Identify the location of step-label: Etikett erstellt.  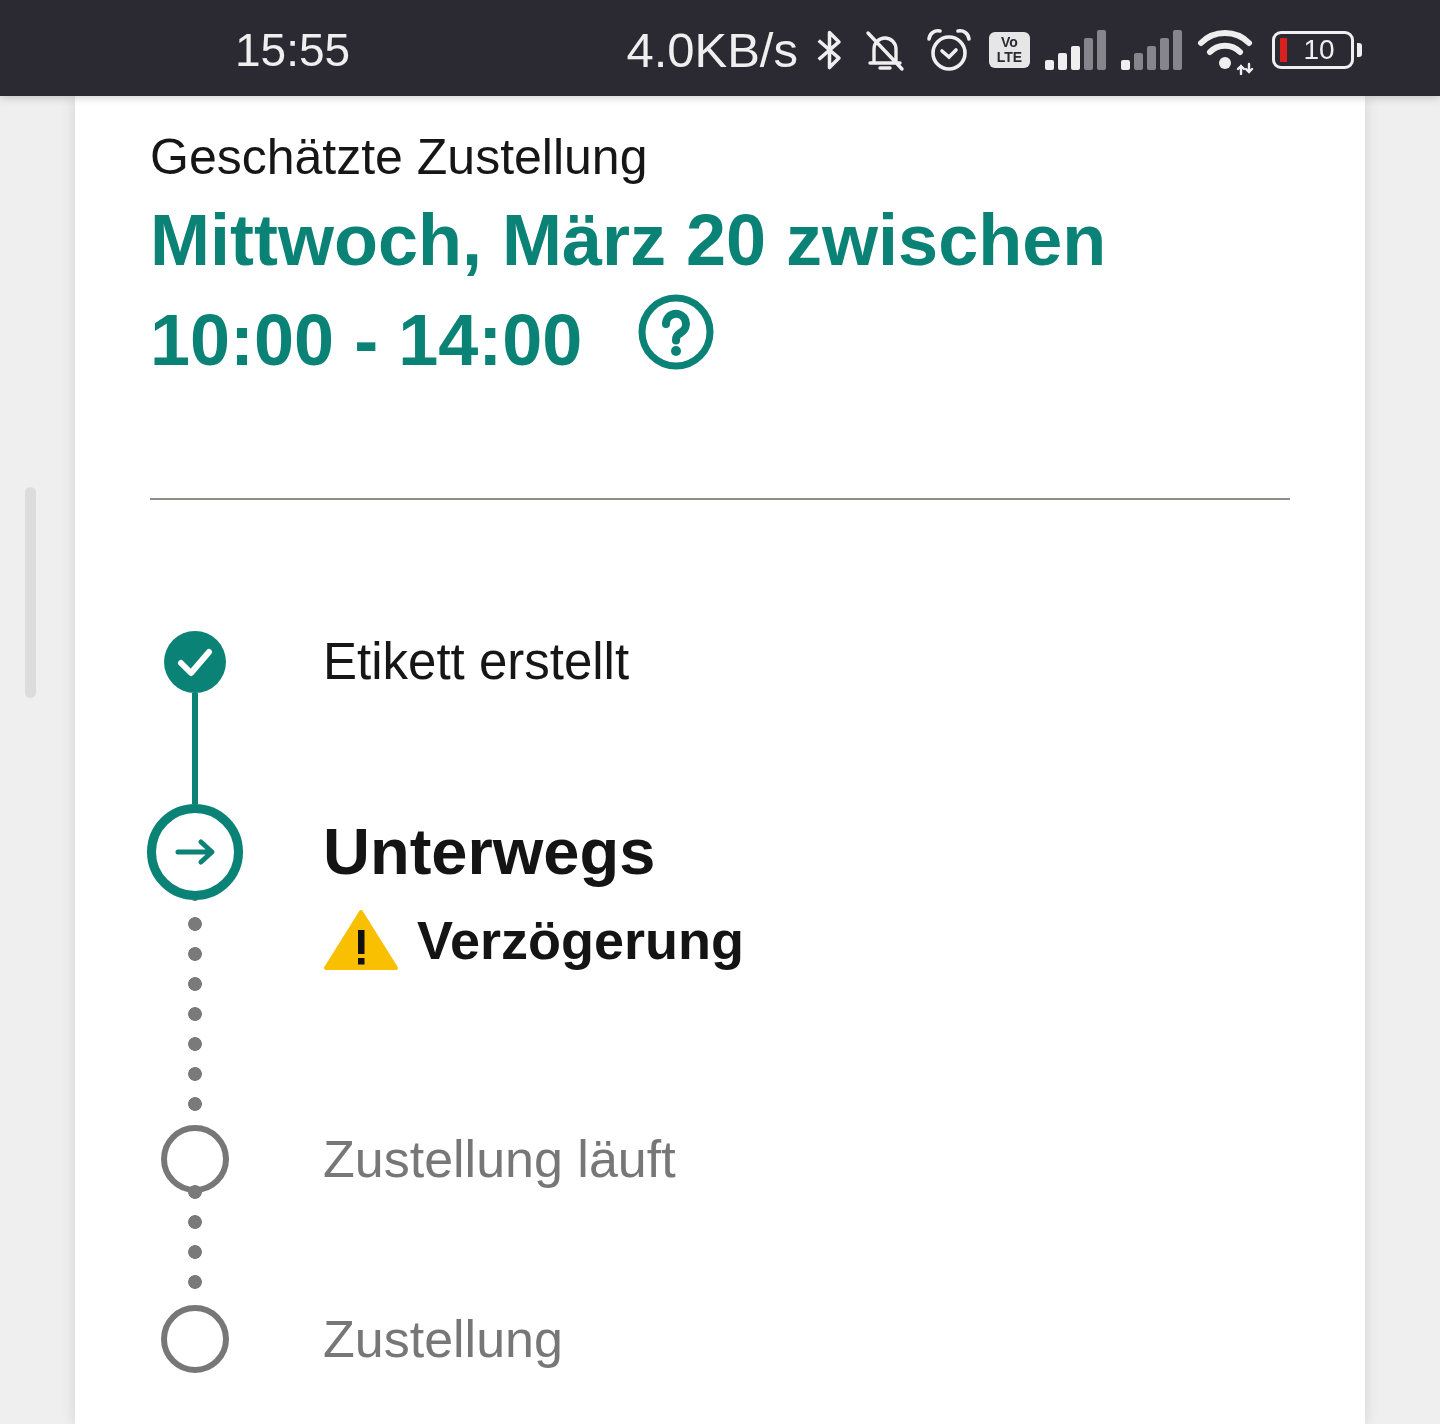
(476, 662).